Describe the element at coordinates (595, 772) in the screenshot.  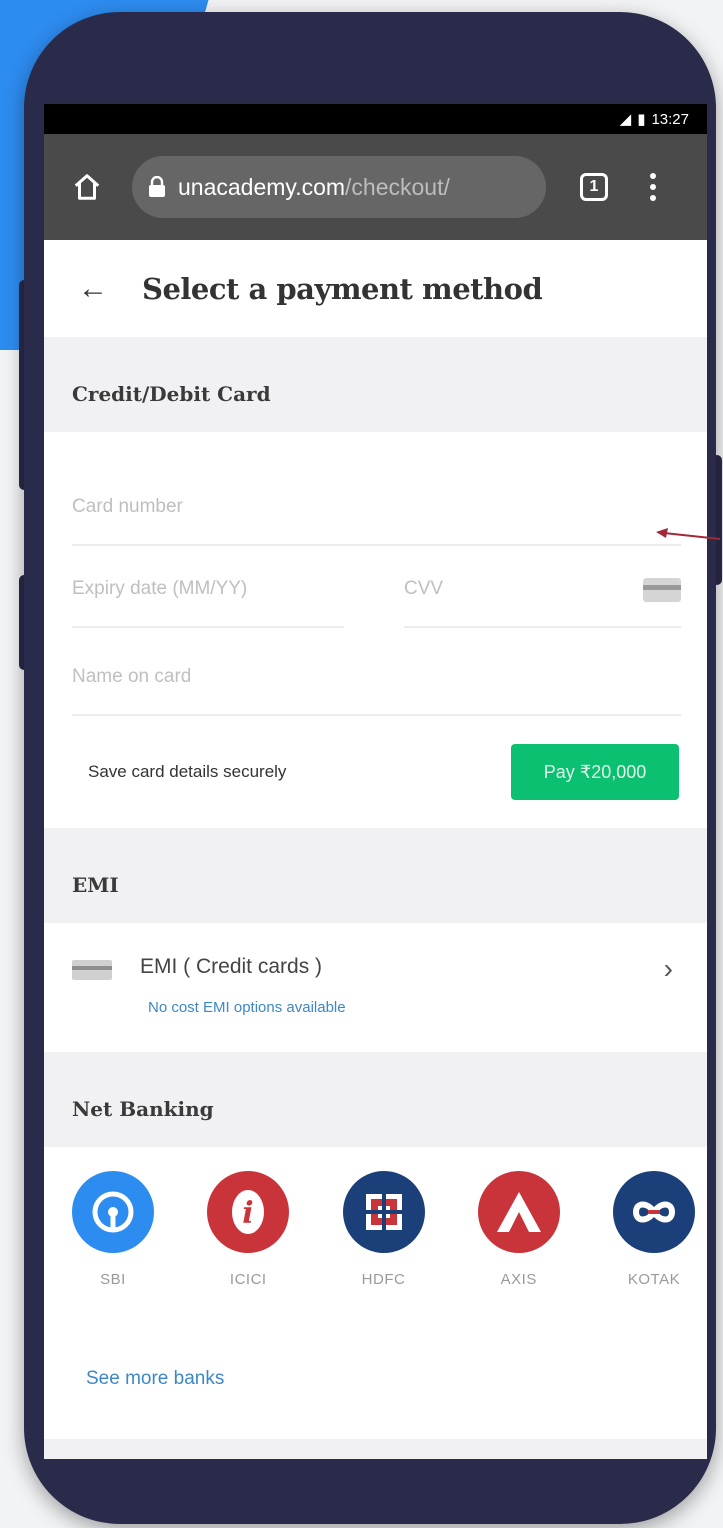
I see `pay-button: Pay ₹20,000` at that location.